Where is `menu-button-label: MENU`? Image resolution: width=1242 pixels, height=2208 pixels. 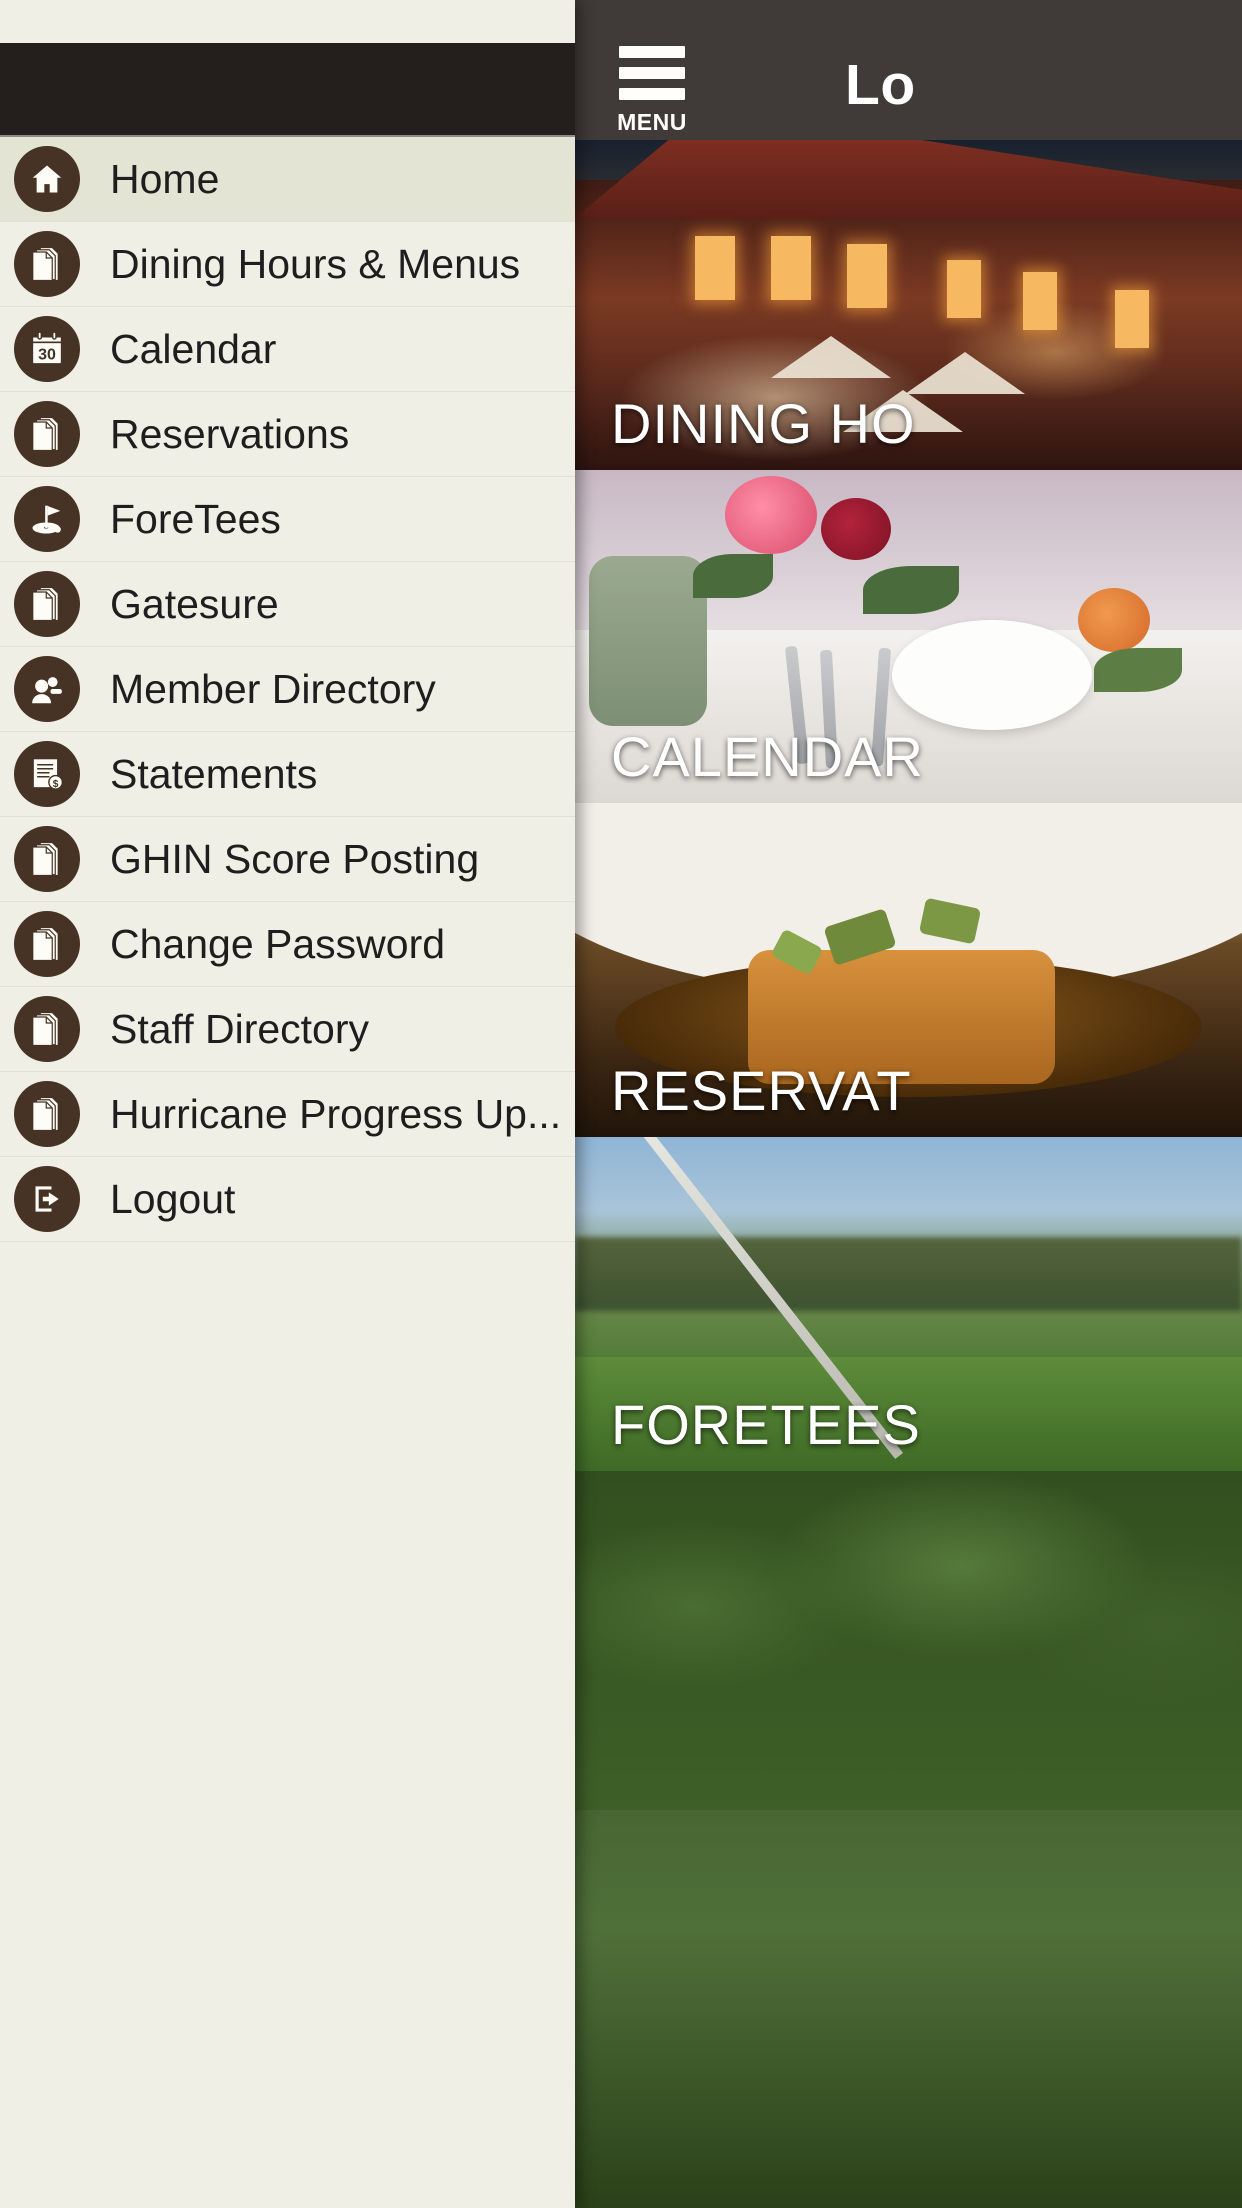
menu-button-label: MENU is located at coordinates (652, 122).